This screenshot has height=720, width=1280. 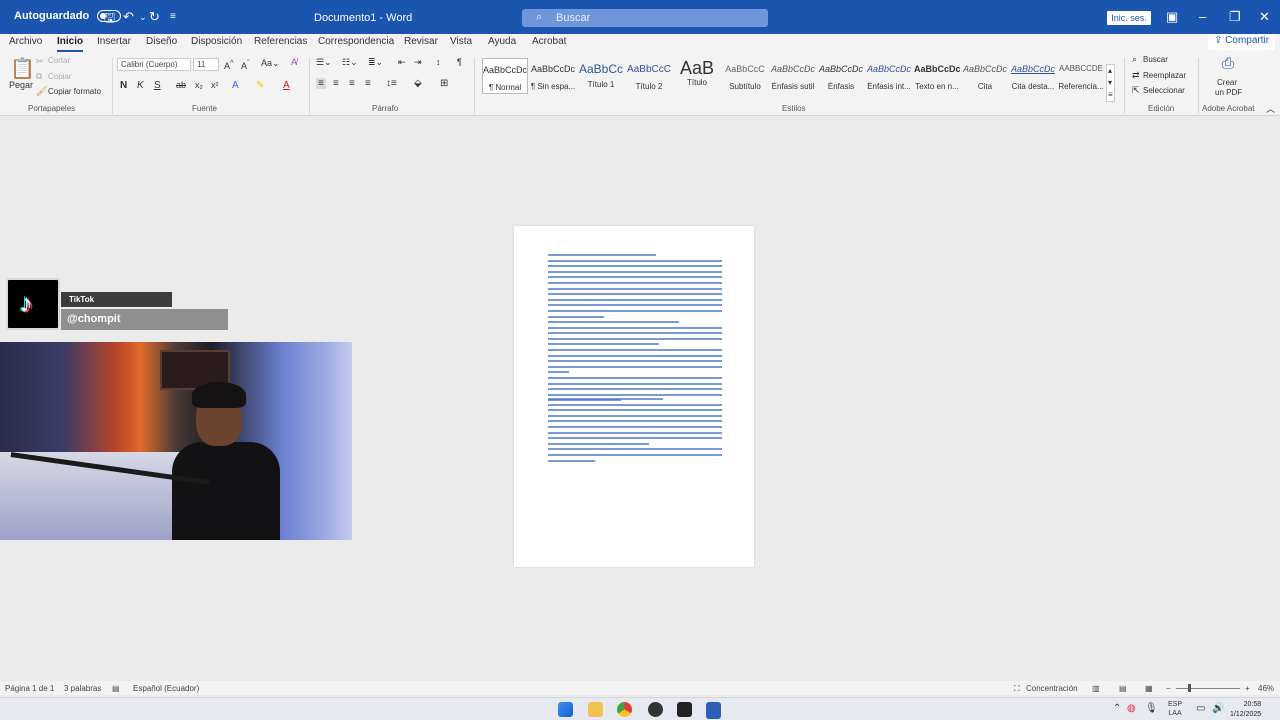 I want to click on page-count: Página 1 de 1, so click(x=29, y=688).